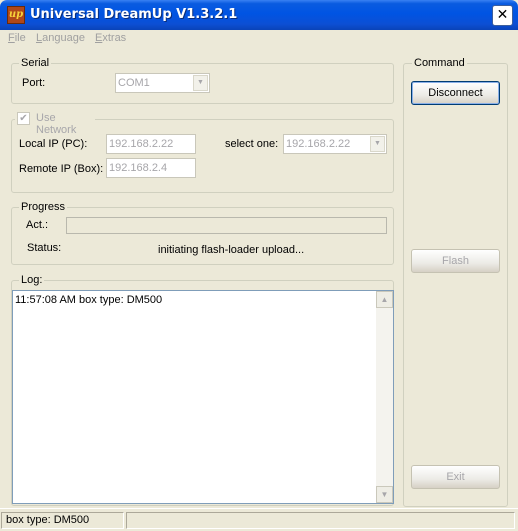 The image size is (518, 531). What do you see at coordinates (32, 280) in the screenshot?
I see `log-group-label: Log:` at bounding box center [32, 280].